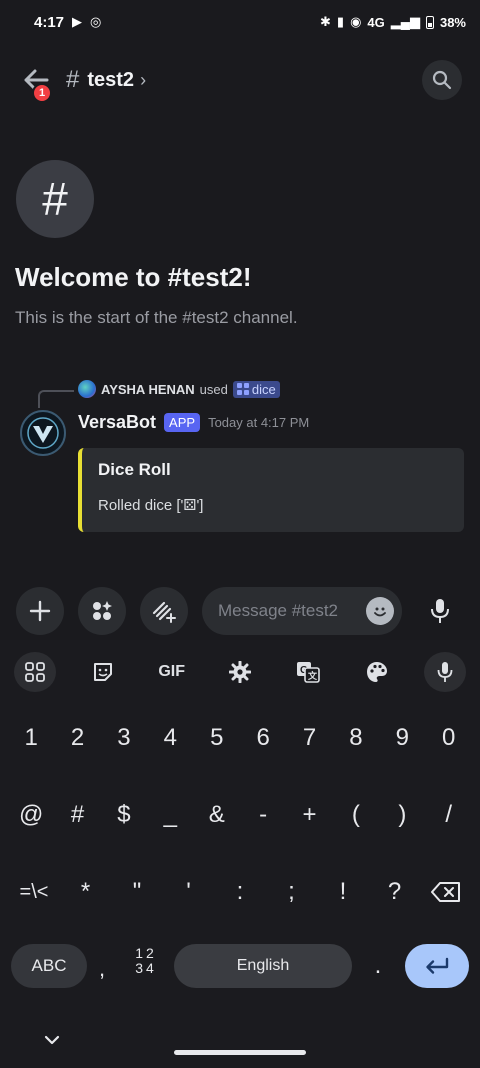 This screenshot has width=480, height=1068. I want to click on space-key: English, so click(263, 966).